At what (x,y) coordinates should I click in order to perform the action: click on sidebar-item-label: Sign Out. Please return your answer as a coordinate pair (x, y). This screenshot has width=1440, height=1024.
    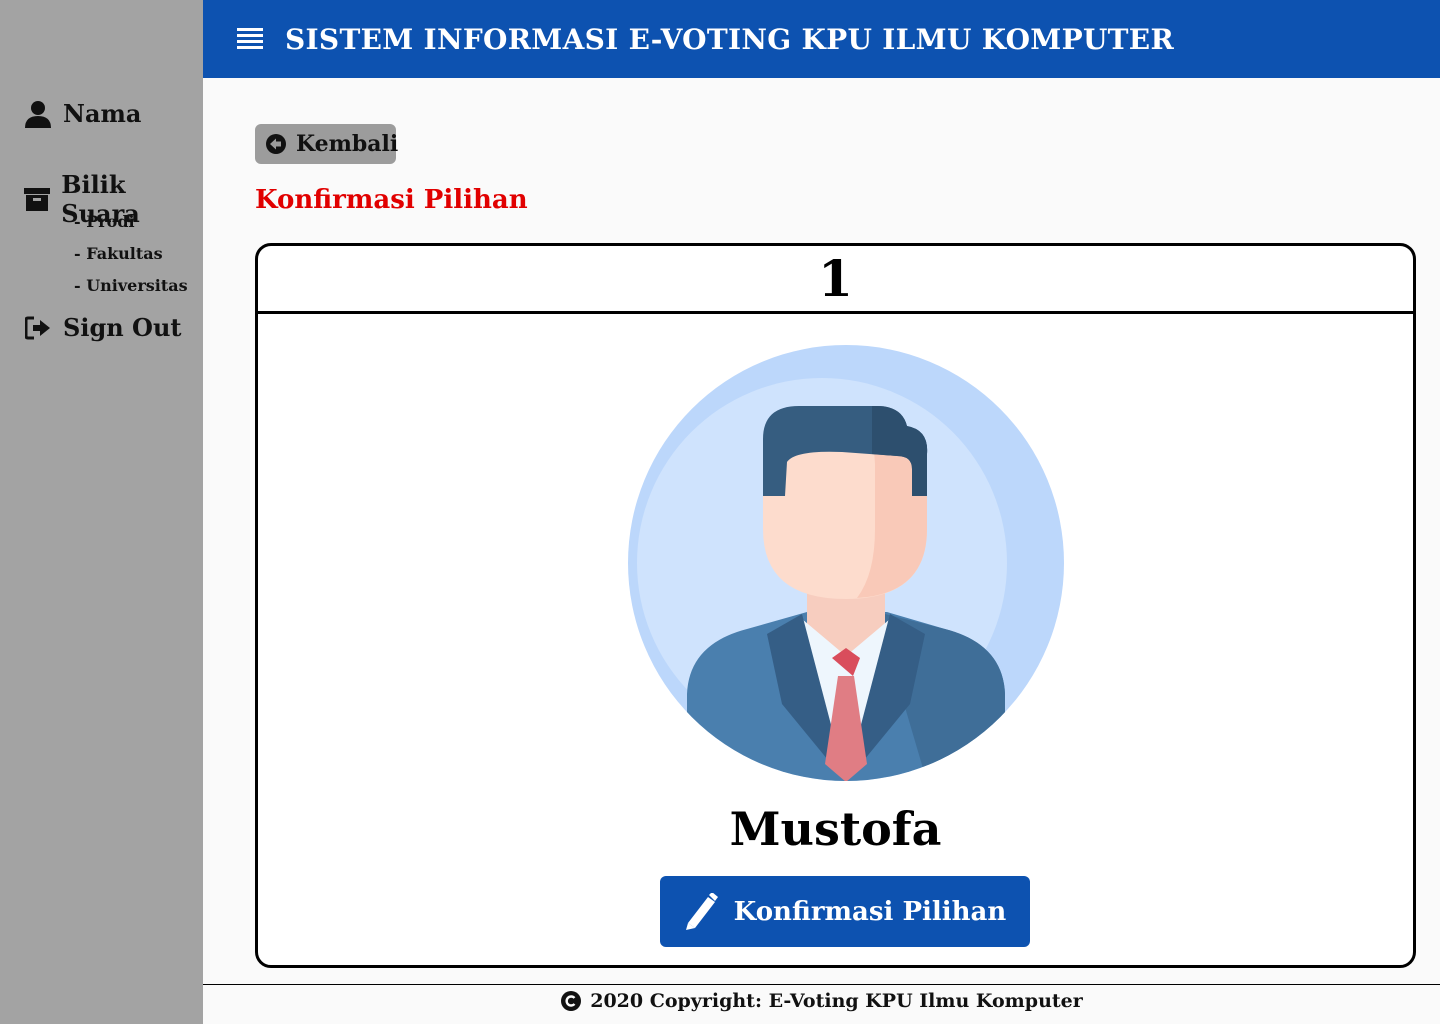
    Looking at the image, I should click on (122, 327).